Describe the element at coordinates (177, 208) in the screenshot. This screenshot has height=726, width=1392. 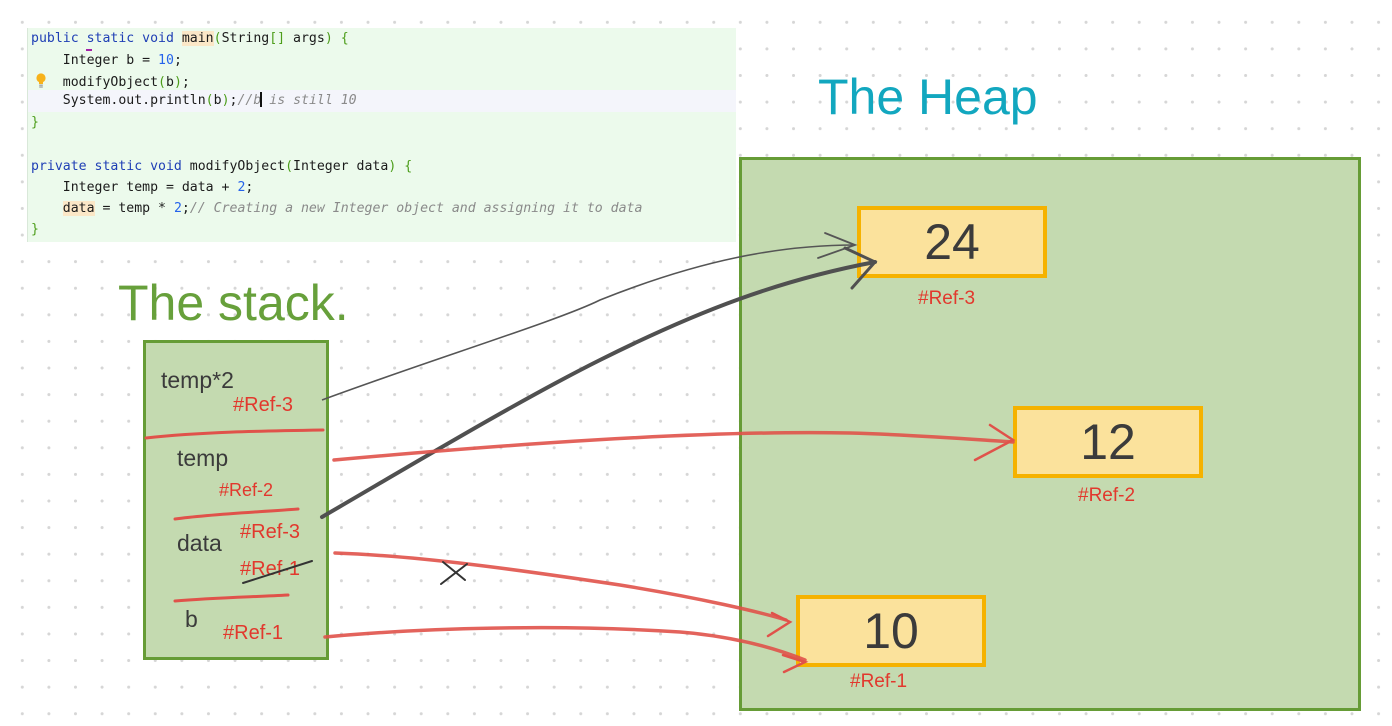
I see `code-token: 2` at that location.